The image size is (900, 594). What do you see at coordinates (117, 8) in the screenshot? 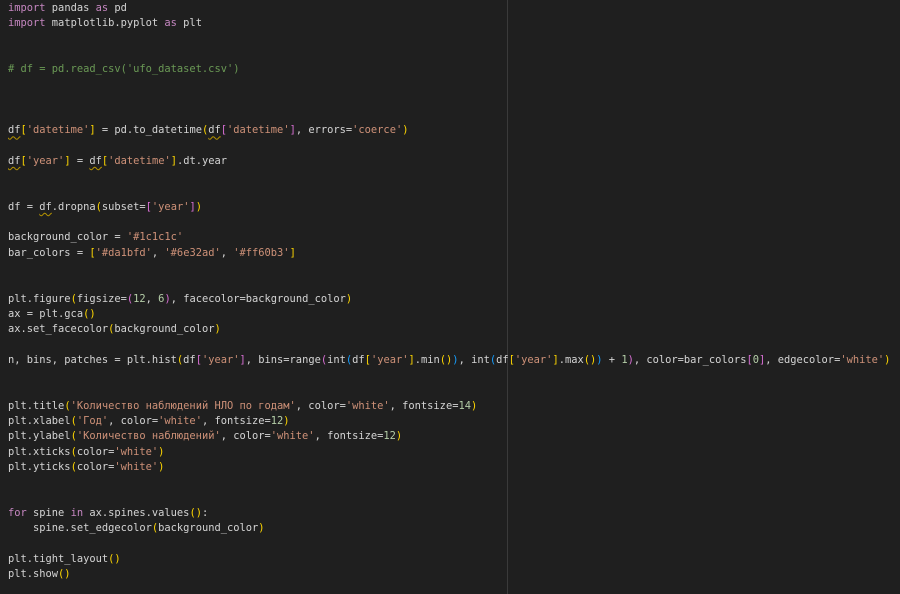
I see `code-token: pd` at bounding box center [117, 8].